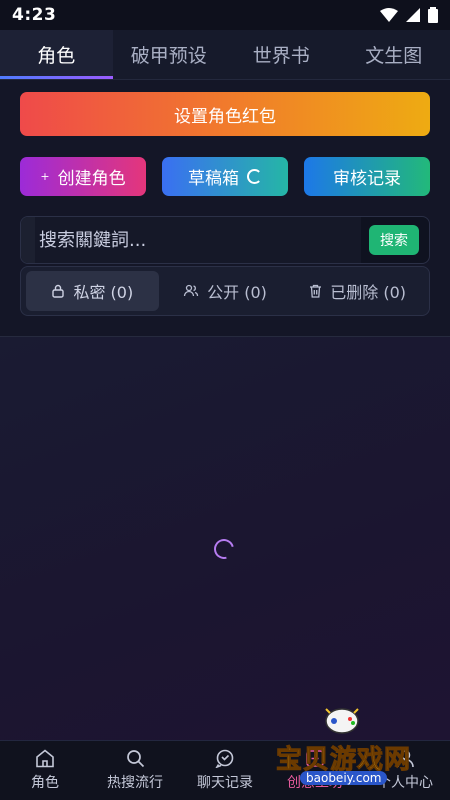 The width and height of the screenshot is (450, 800). I want to click on review-records-label: 审核记录, so click(367, 179).